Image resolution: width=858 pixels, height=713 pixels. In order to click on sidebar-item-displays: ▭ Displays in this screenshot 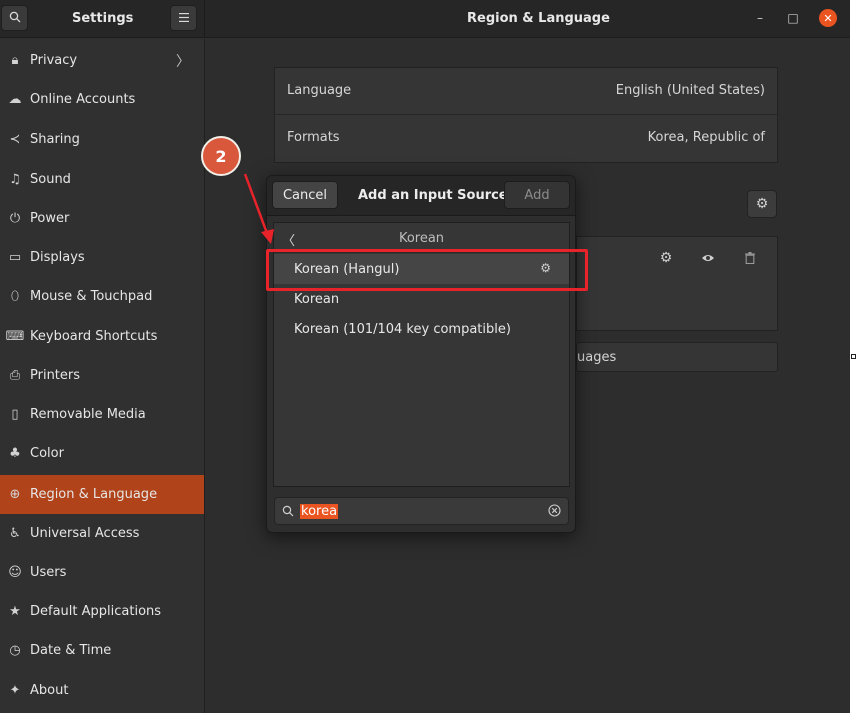, I will do `click(102, 257)`.